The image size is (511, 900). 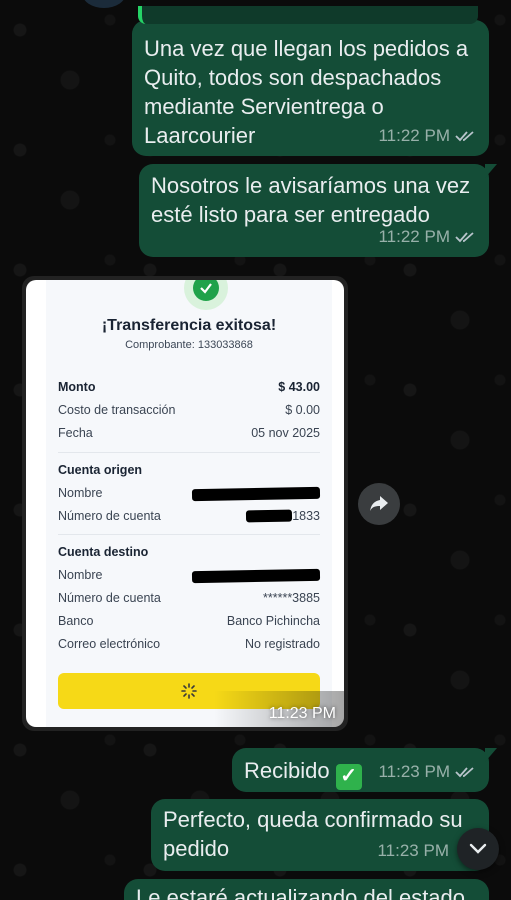 What do you see at coordinates (76, 621) in the screenshot?
I see `row-label: Banco` at bounding box center [76, 621].